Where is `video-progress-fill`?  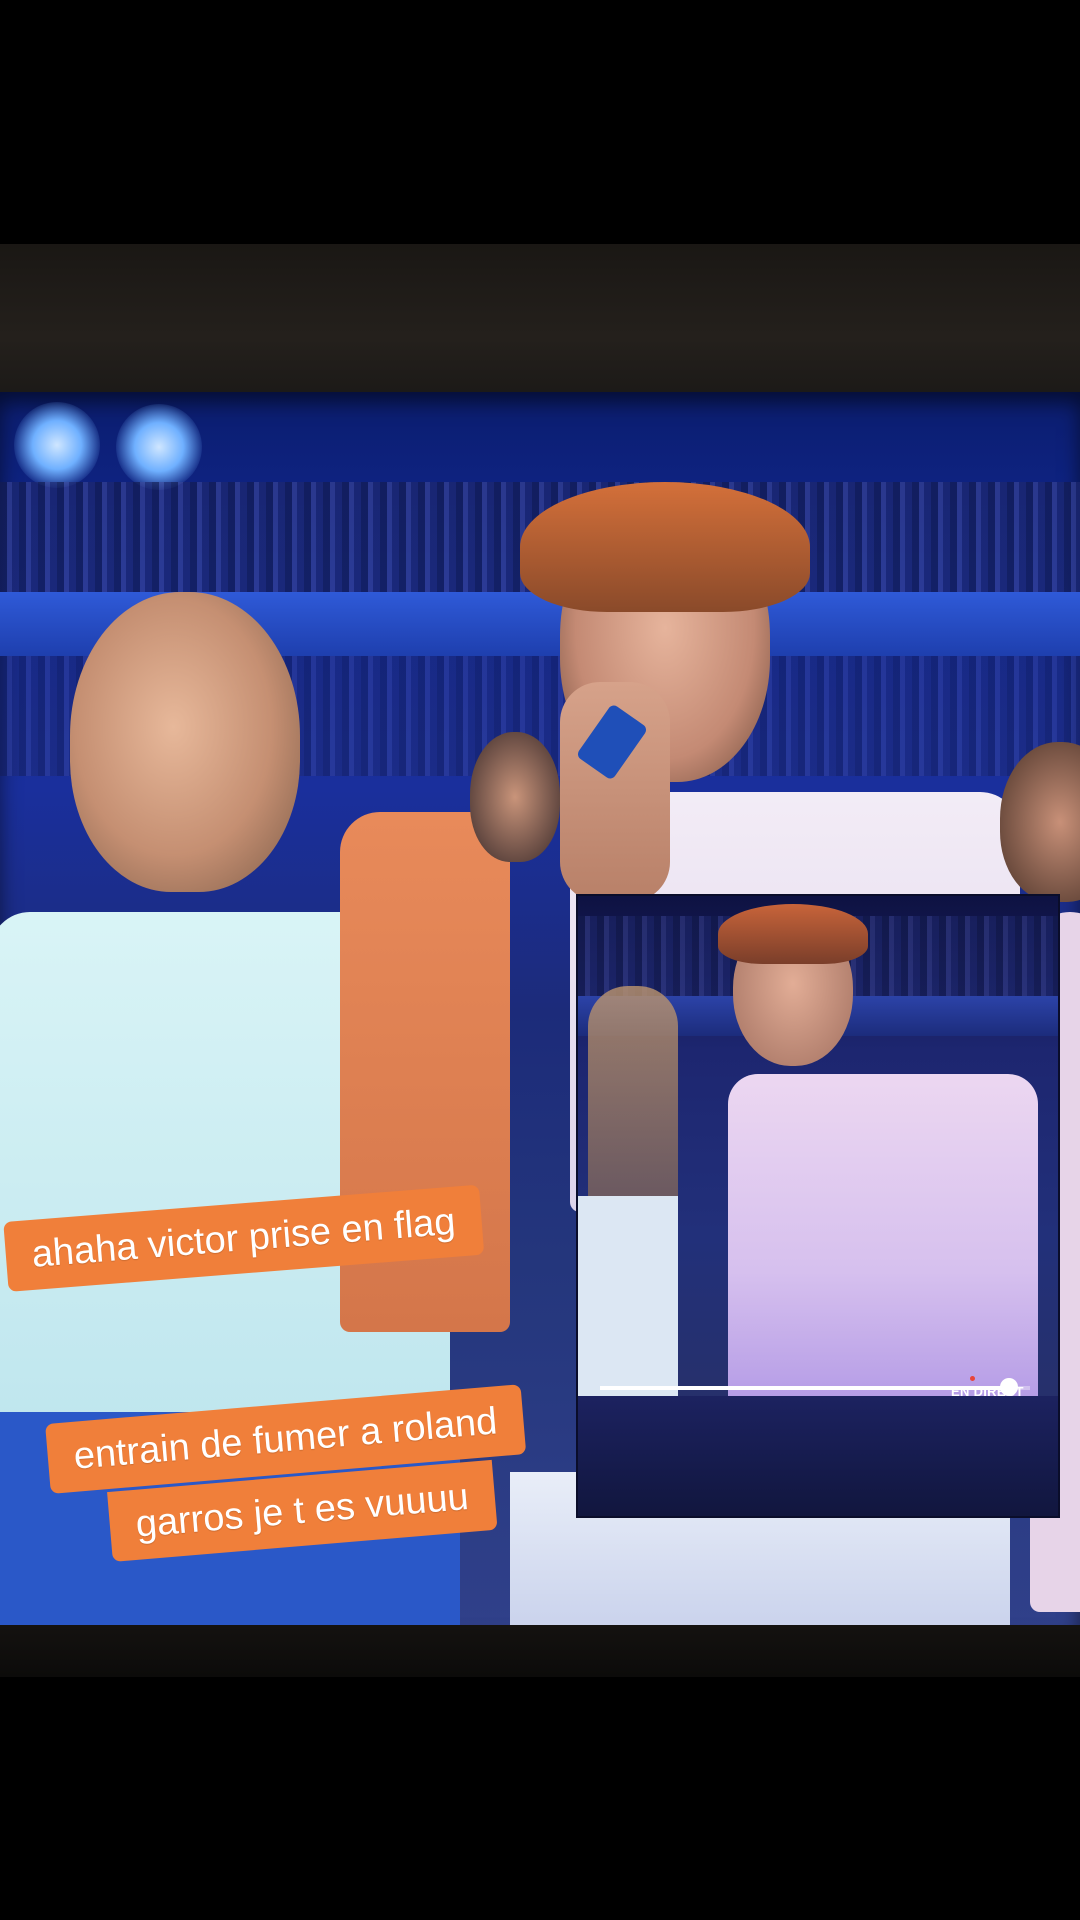 video-progress-fill is located at coordinates (804, 1388).